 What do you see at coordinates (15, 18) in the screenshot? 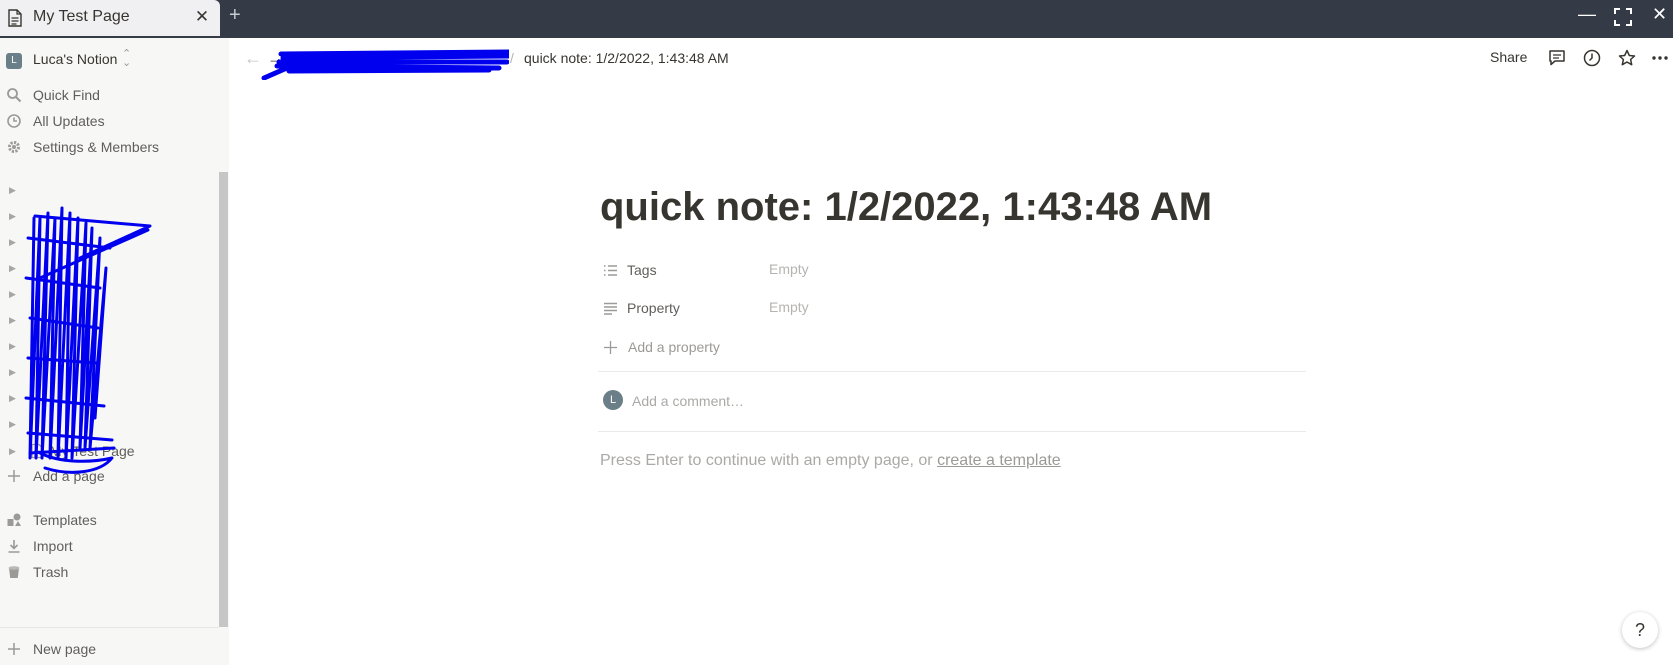
I see `page-icon` at bounding box center [15, 18].